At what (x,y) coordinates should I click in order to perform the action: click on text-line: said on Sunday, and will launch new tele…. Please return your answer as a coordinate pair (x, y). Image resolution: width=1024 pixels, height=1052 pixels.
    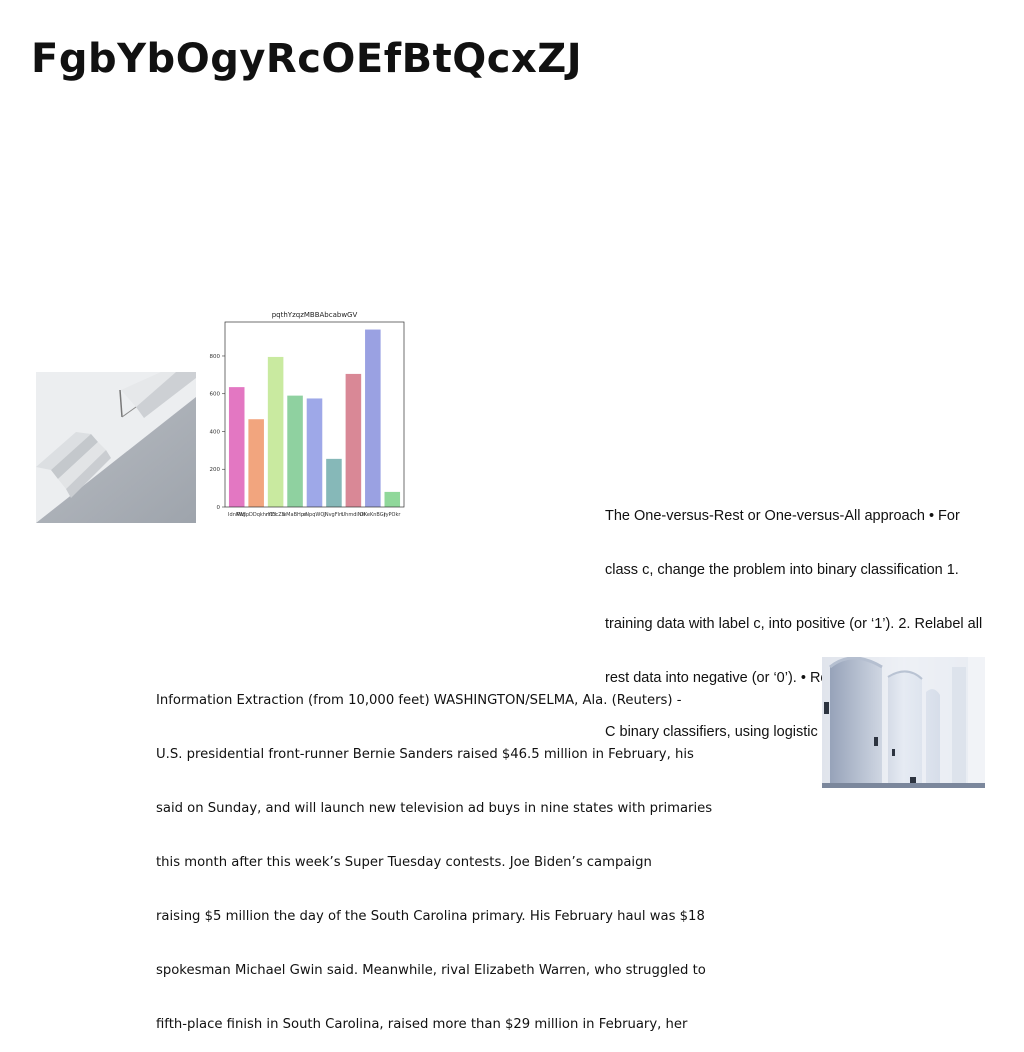
    Looking at the image, I should click on (434, 808).